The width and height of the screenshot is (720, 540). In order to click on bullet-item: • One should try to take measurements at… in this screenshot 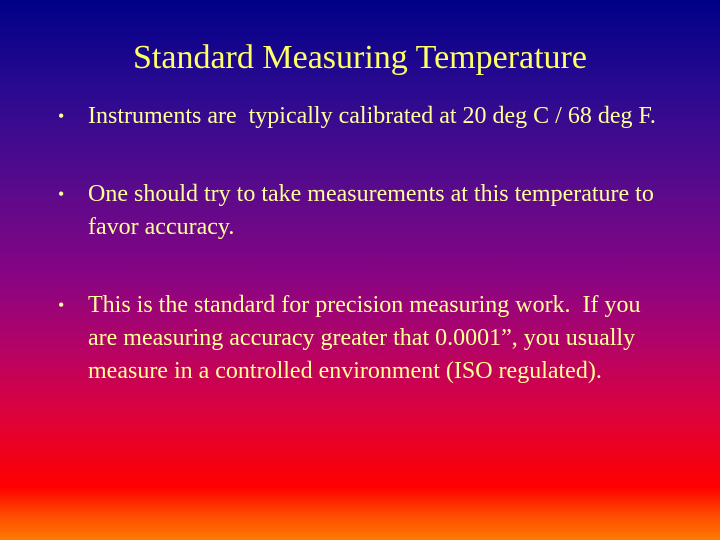, I will do `click(358, 211)`.